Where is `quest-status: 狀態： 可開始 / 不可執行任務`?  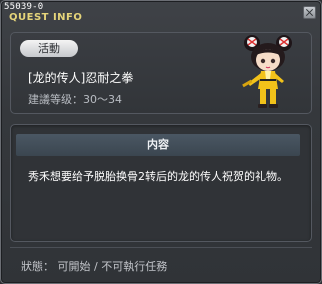
quest-status: 狀態： 可開始 / 不可執行任務 is located at coordinates (94, 266).